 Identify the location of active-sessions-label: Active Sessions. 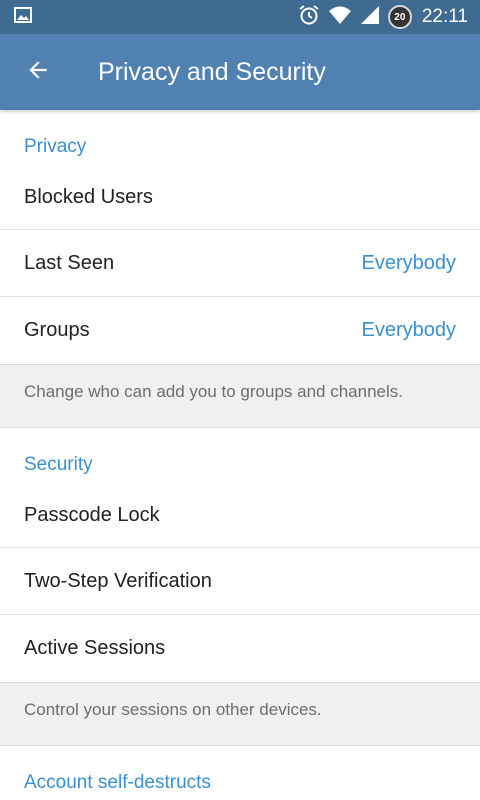
(95, 648).